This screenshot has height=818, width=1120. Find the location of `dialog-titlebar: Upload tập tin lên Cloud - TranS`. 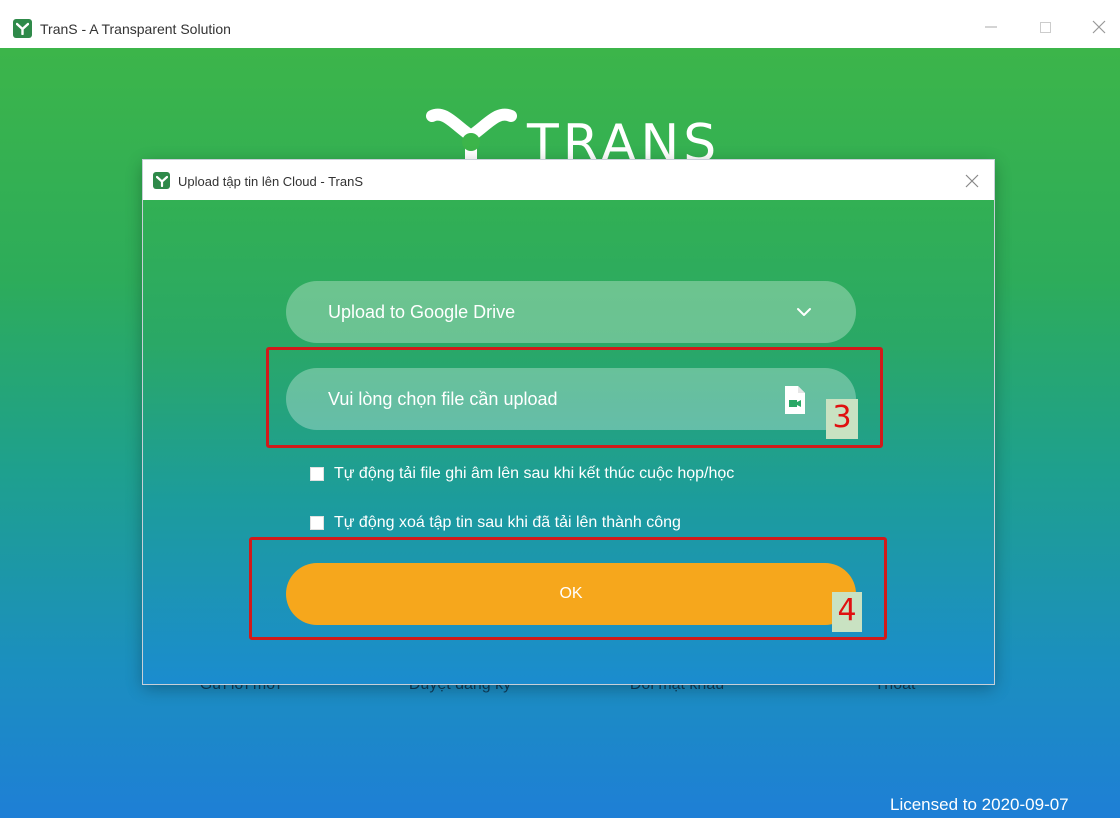

dialog-titlebar: Upload tập tin lên Cloud - TranS is located at coordinates (568, 180).